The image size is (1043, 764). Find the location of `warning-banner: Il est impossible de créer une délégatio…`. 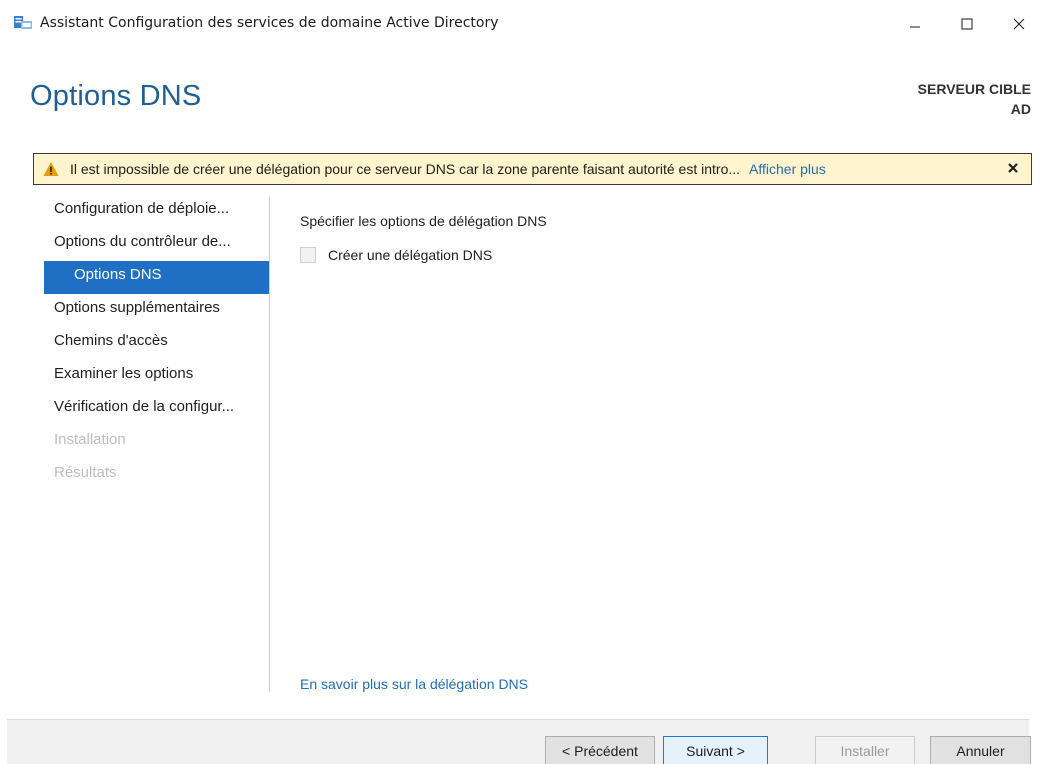

warning-banner: Il est impossible de créer une délégatio… is located at coordinates (532, 169).